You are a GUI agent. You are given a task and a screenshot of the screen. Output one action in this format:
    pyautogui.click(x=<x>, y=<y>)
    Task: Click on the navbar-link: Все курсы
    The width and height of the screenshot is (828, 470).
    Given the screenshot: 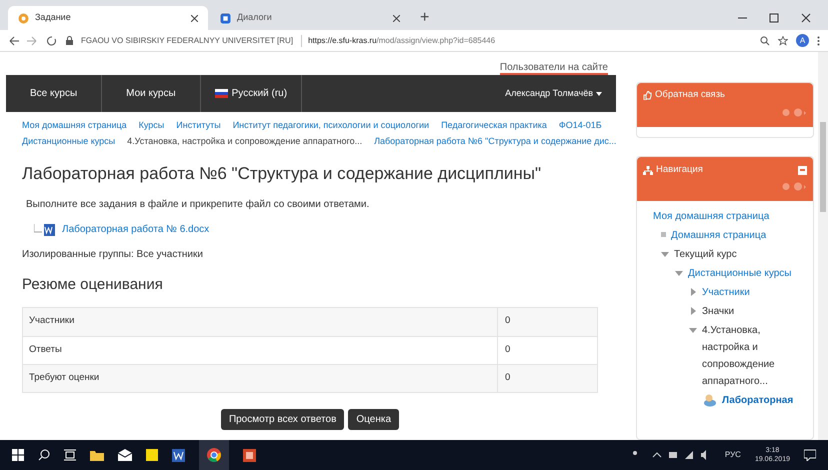 What is the action you would take?
    pyautogui.click(x=54, y=93)
    